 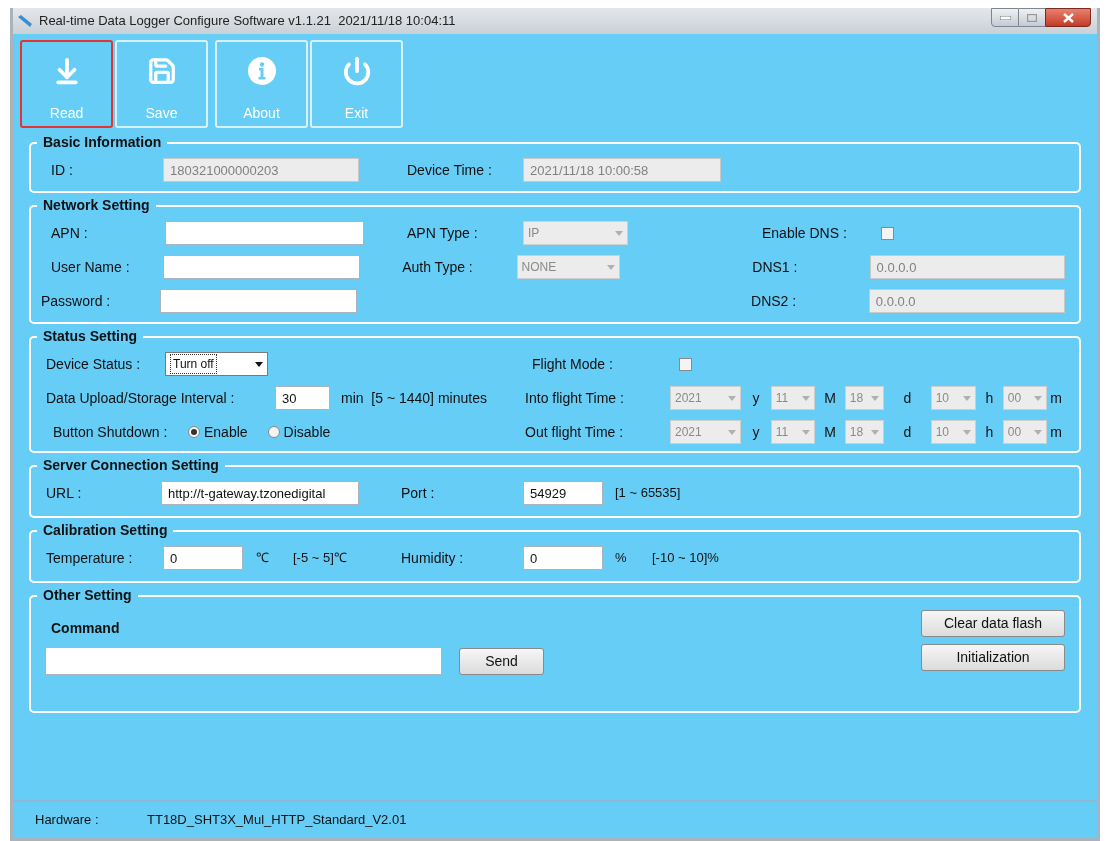 What do you see at coordinates (261, 71) in the screenshot?
I see `info-icon` at bounding box center [261, 71].